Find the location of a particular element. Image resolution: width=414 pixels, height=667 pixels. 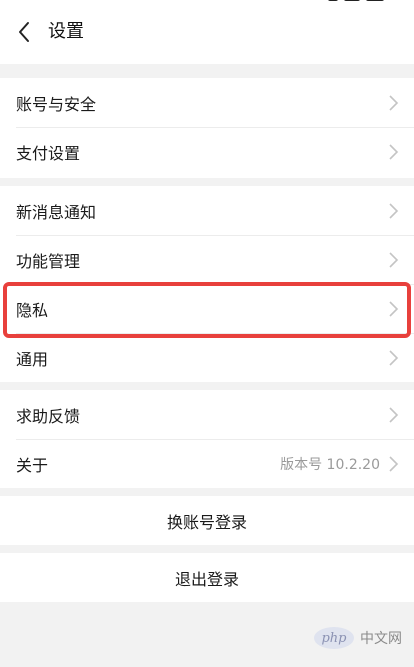

watermark: php 中文网 is located at coordinates (358, 638).